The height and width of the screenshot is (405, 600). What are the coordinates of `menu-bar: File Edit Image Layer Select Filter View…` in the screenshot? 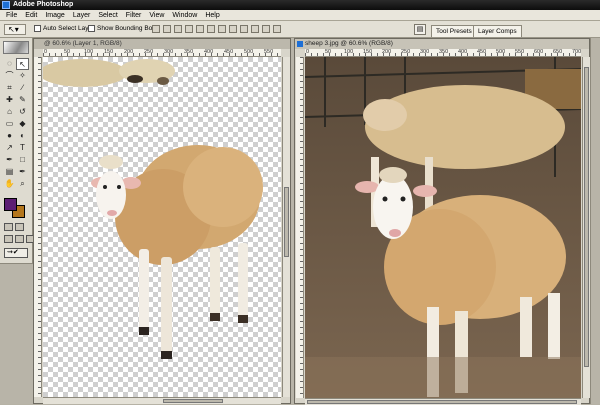 It's located at (300, 15).